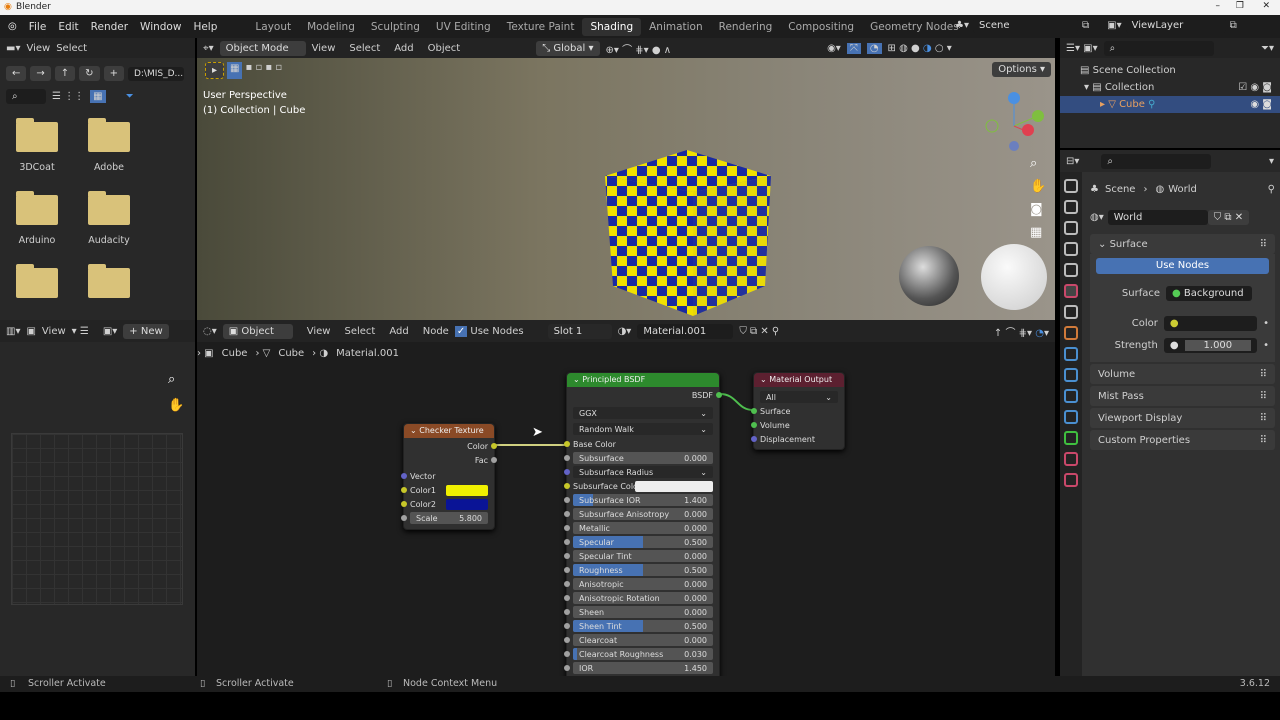 The width and height of the screenshot is (1280, 720). I want to click on param-slider: Specular 0.500, so click(643, 542).